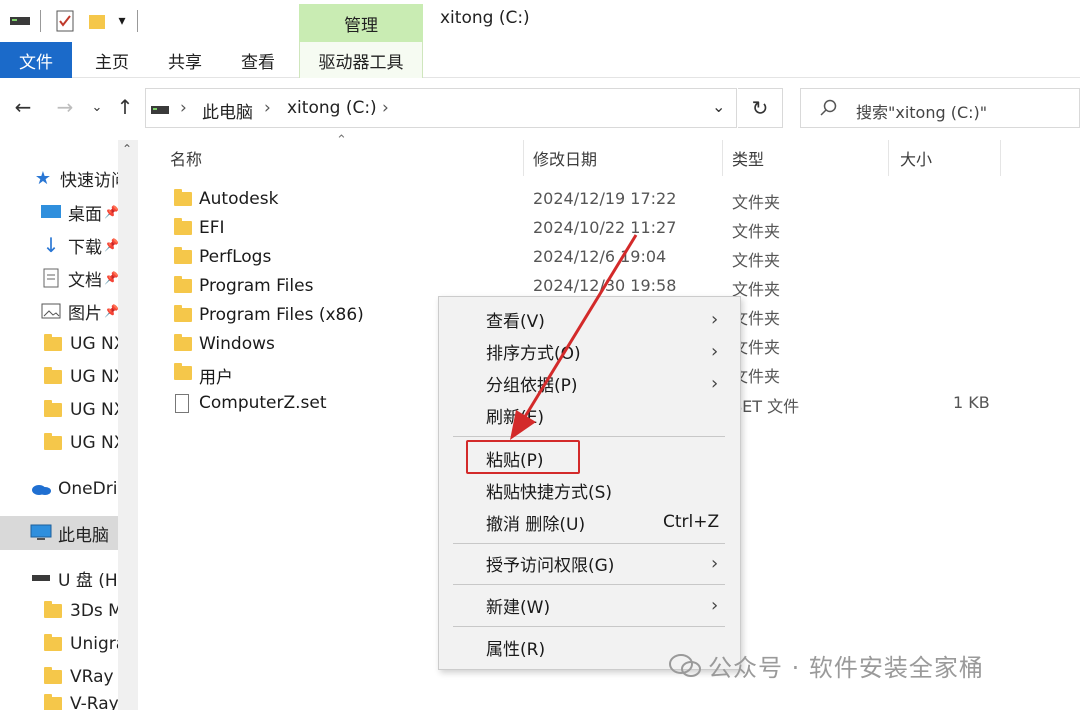  Describe the element at coordinates (574, 337) in the screenshot. I see `annotation-arrow-icon` at that location.